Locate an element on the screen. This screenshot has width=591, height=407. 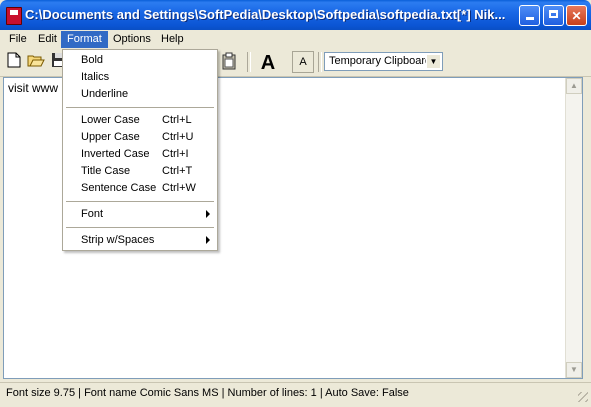
menu-item-strip-spaces: Strip w/Spaces is located at coordinates (140, 240).